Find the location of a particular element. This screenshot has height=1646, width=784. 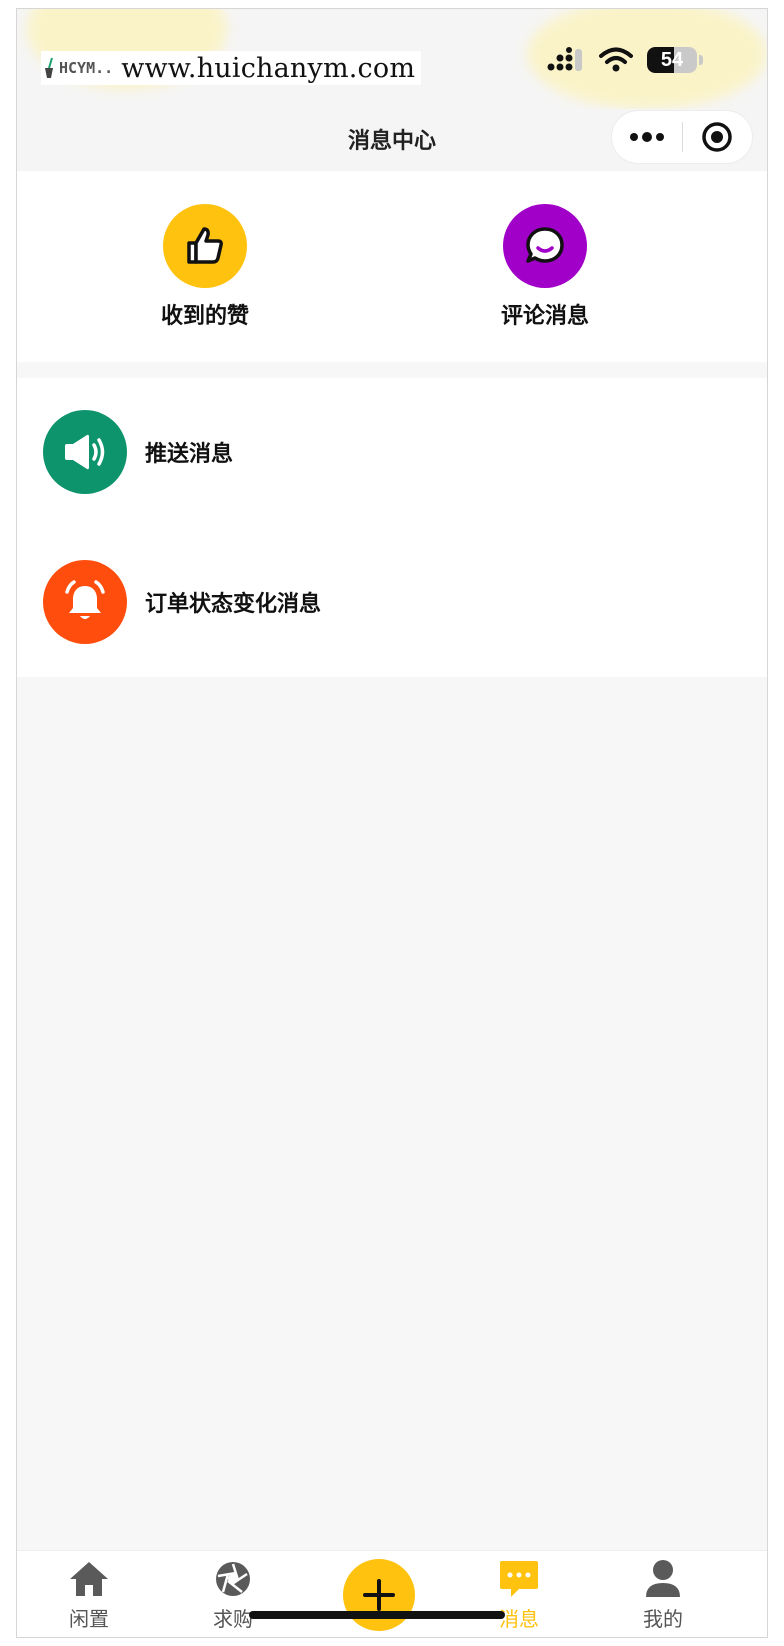

target-icon is located at coordinates (717, 137).